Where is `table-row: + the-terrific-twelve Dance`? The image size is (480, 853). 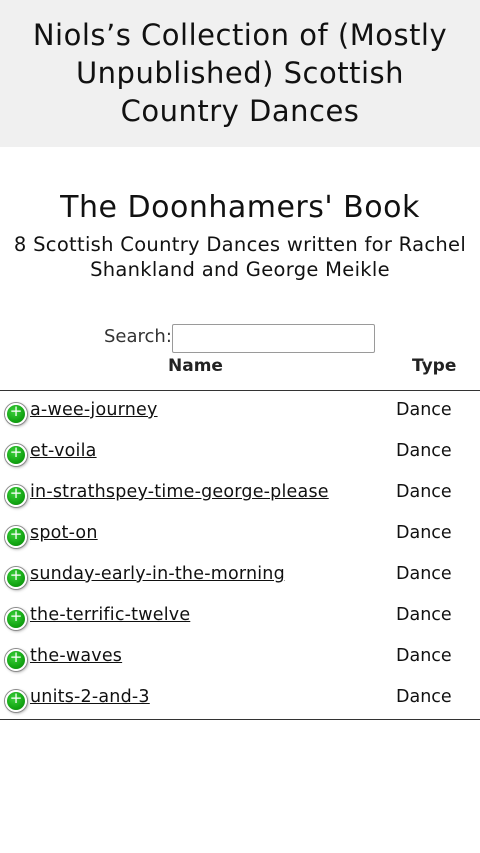 table-row: + the-terrific-twelve Dance is located at coordinates (240, 616).